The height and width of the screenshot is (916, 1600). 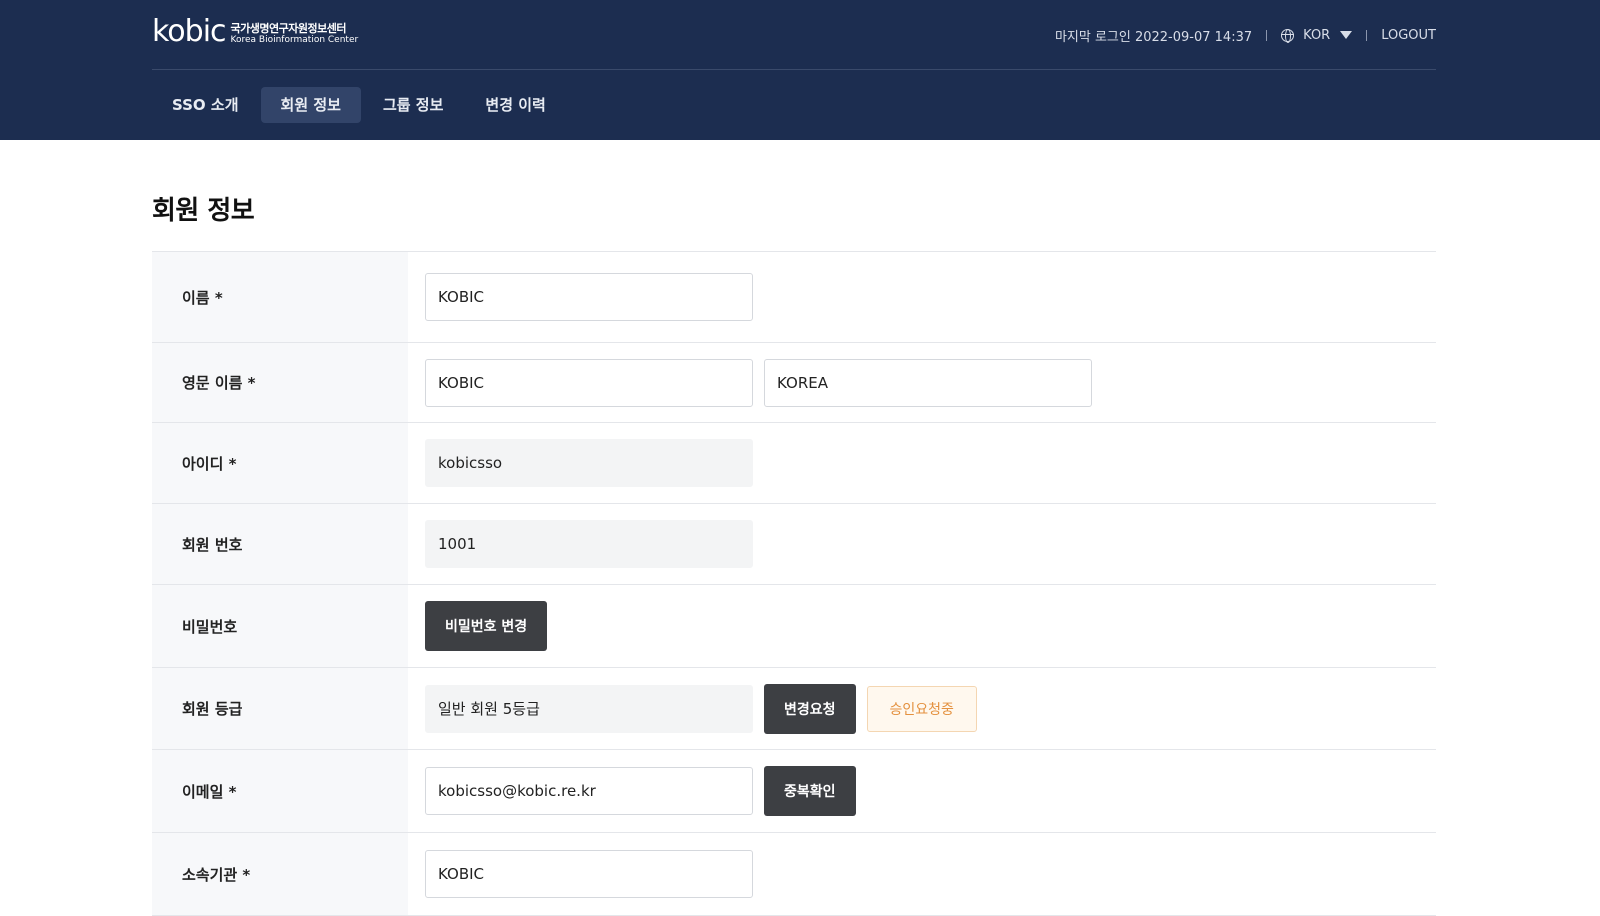 What do you see at coordinates (794, 463) in the screenshot?
I see `form-row-user-id: 아이디 *` at bounding box center [794, 463].